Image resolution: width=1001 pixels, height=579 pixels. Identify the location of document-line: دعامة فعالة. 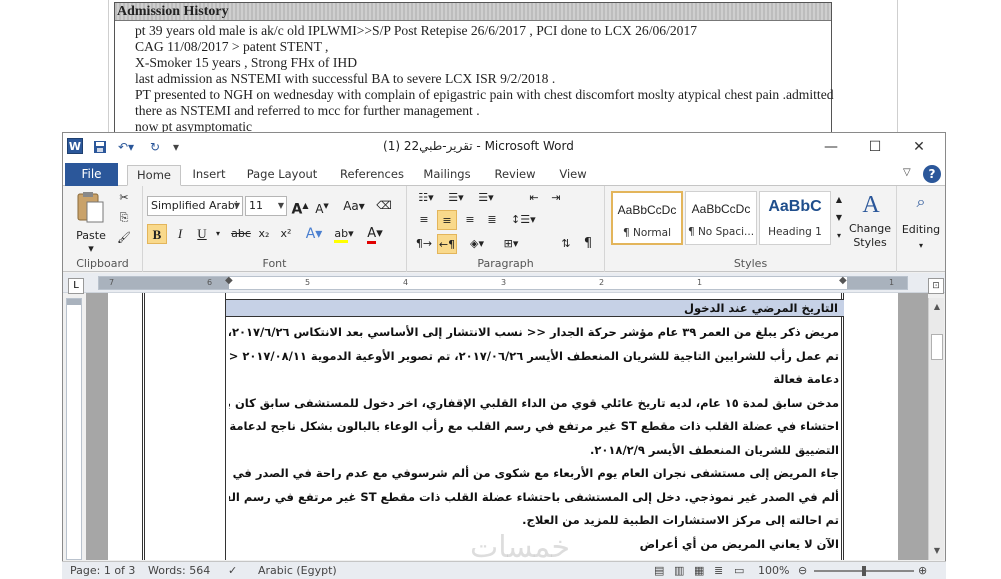
(806, 379).